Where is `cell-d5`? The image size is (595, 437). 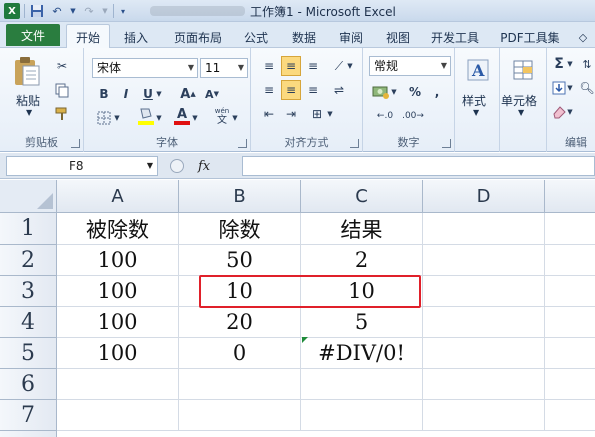
cell-d5 is located at coordinates (484, 353).